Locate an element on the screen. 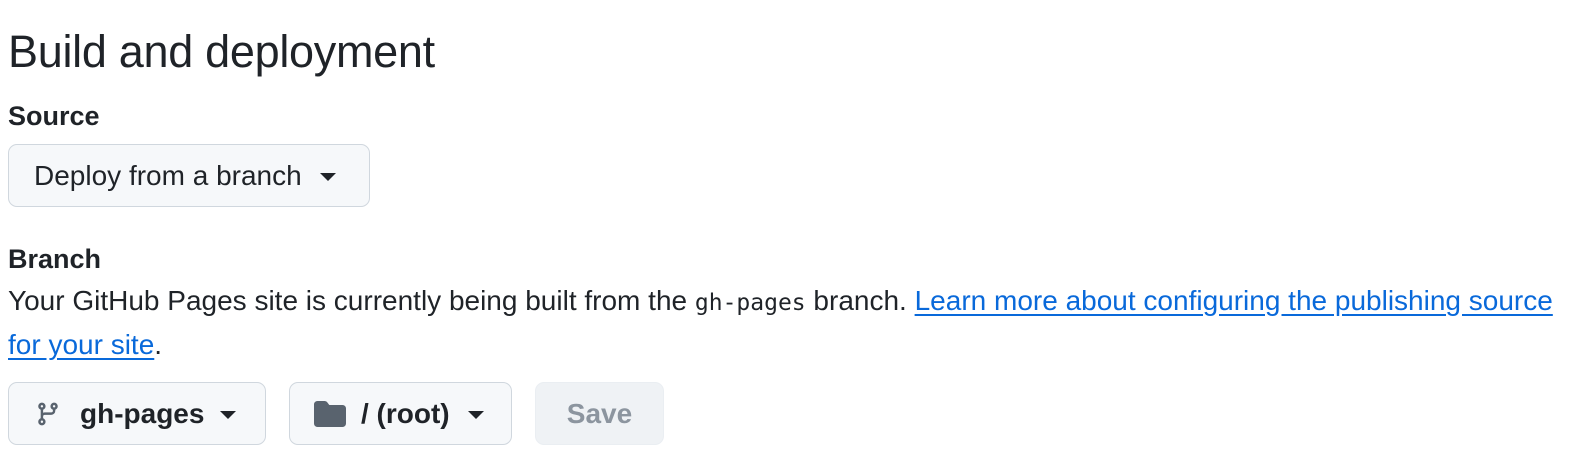 Image resolution: width=1594 pixels, height=474 pixels. folder-select-button: / (root) is located at coordinates (400, 413).